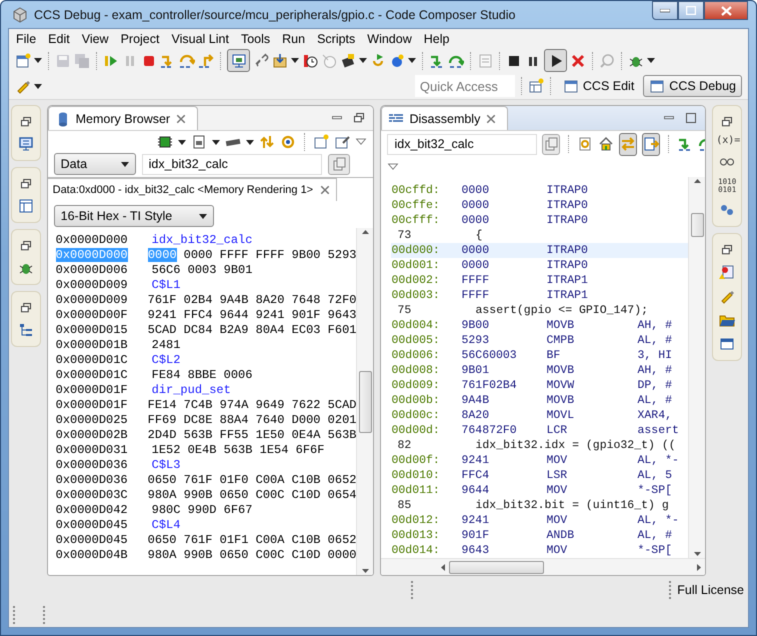  I want to click on source-row: 73 {, so click(539, 235).